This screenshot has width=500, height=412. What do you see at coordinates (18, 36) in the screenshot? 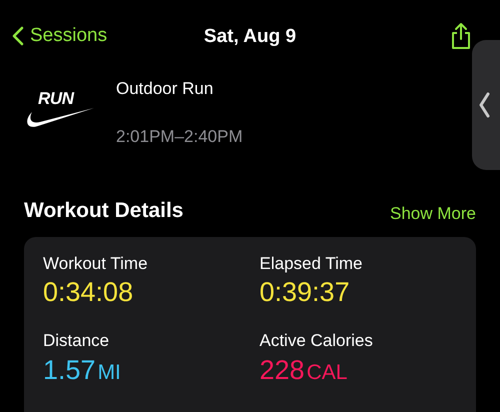
I see `back-chevron-icon` at bounding box center [18, 36].